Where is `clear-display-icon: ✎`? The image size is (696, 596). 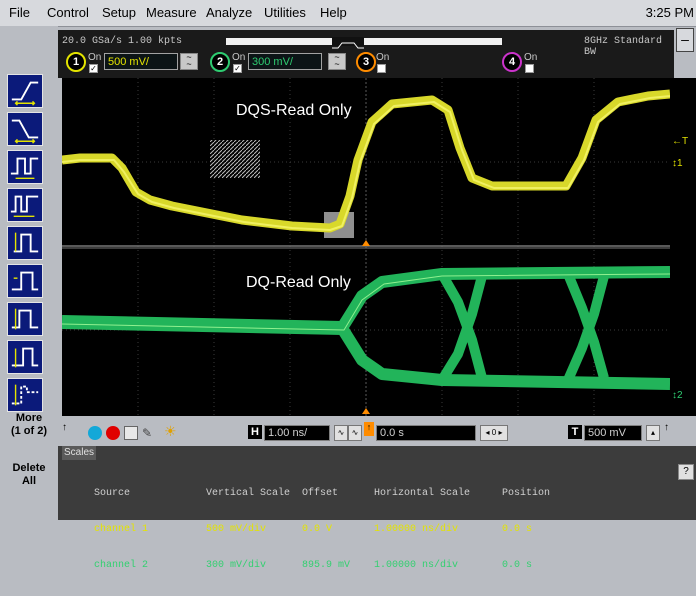 clear-display-icon: ✎ is located at coordinates (149, 433).